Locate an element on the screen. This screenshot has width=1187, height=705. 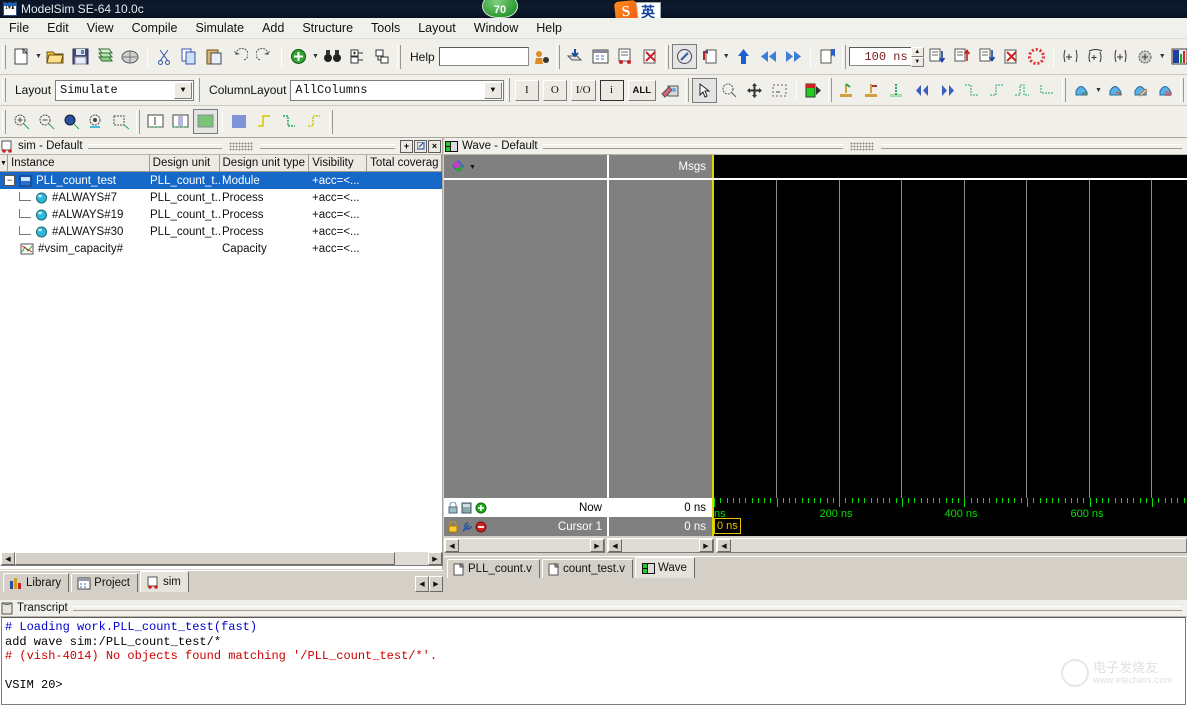
add-dropdown-icon is located at coordinates (315, 56).